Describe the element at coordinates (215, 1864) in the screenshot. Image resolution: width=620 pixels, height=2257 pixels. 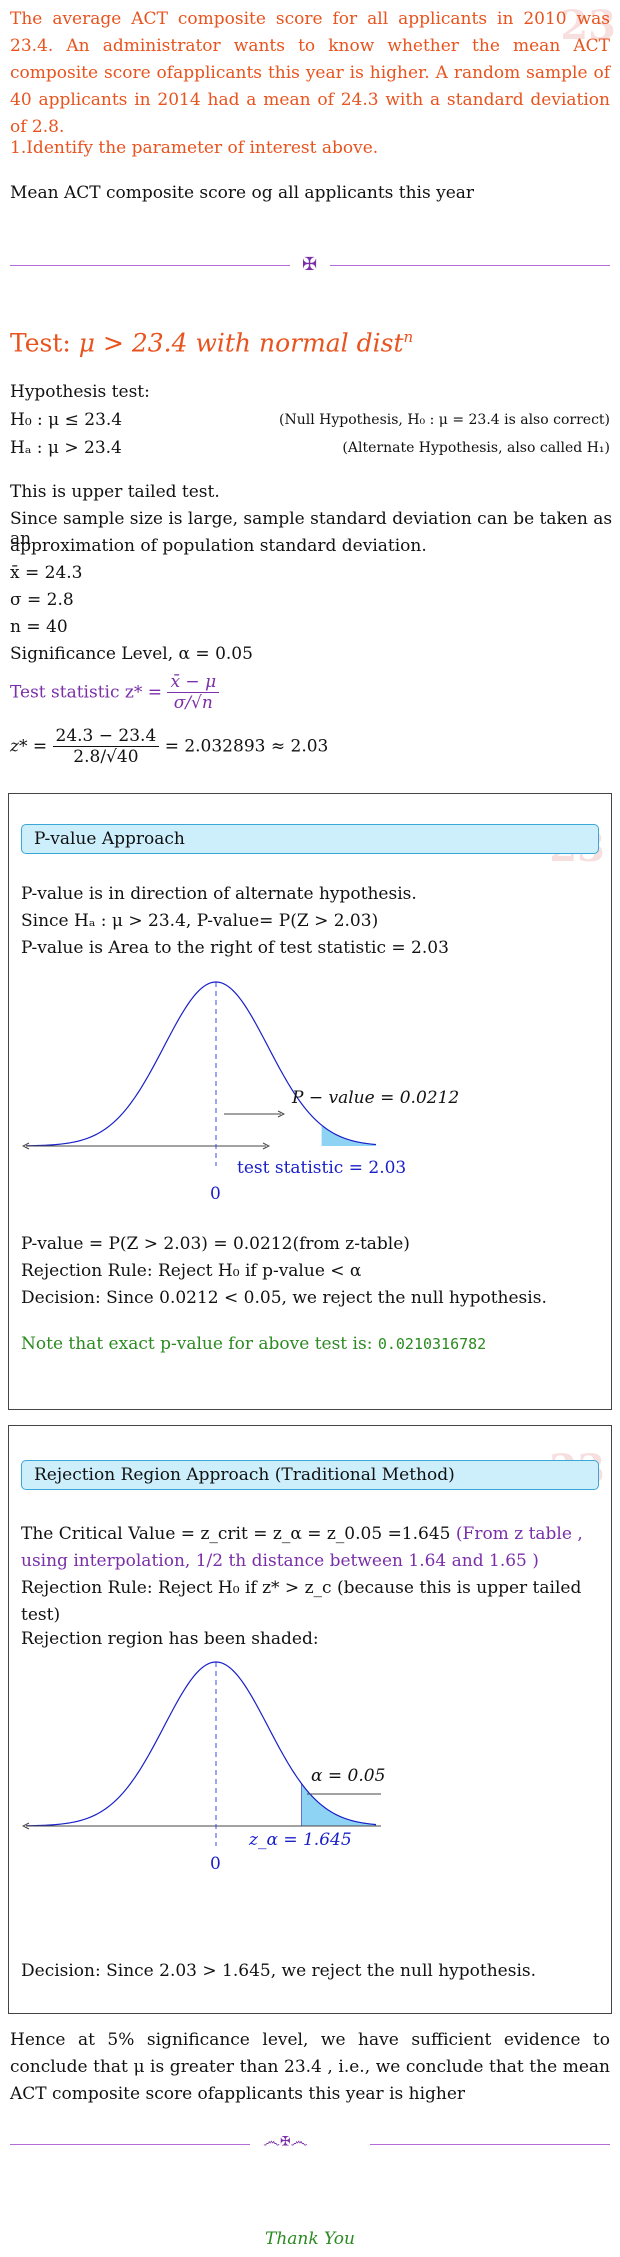
I see `rejection-graph-zero: 0` at that location.